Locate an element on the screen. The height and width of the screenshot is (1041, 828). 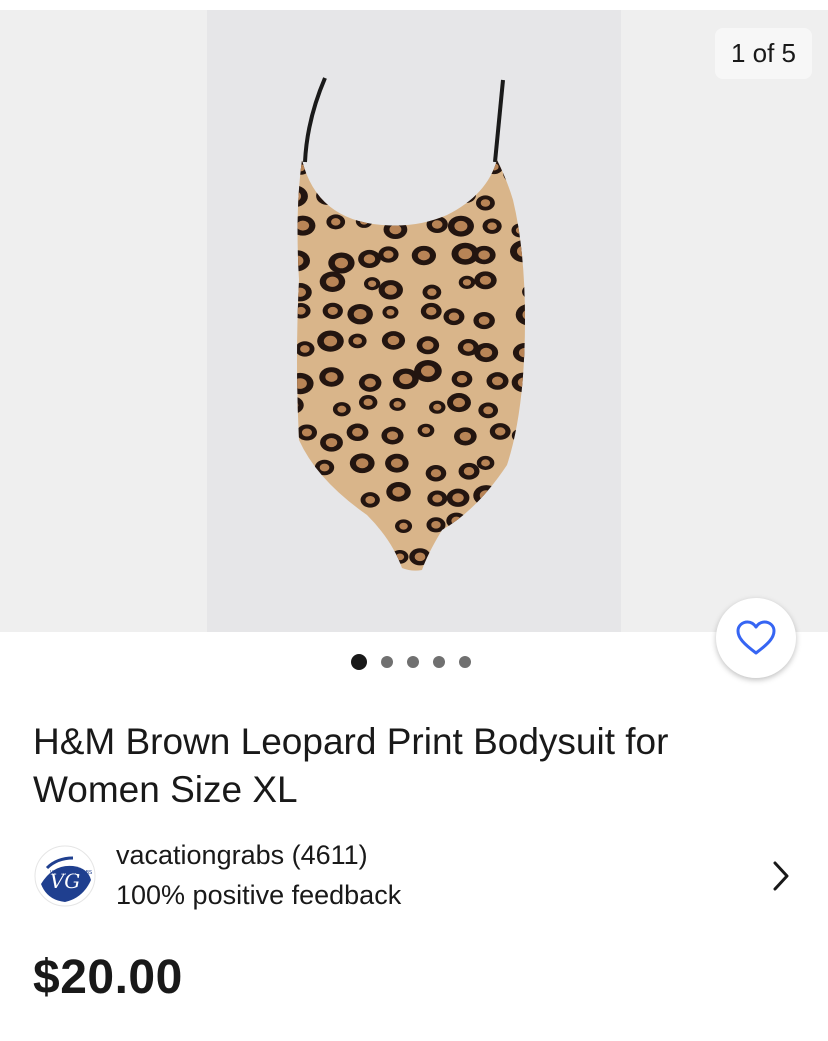
seller-avatar: VG VACATIONGRABS is located at coordinates (65, 876).